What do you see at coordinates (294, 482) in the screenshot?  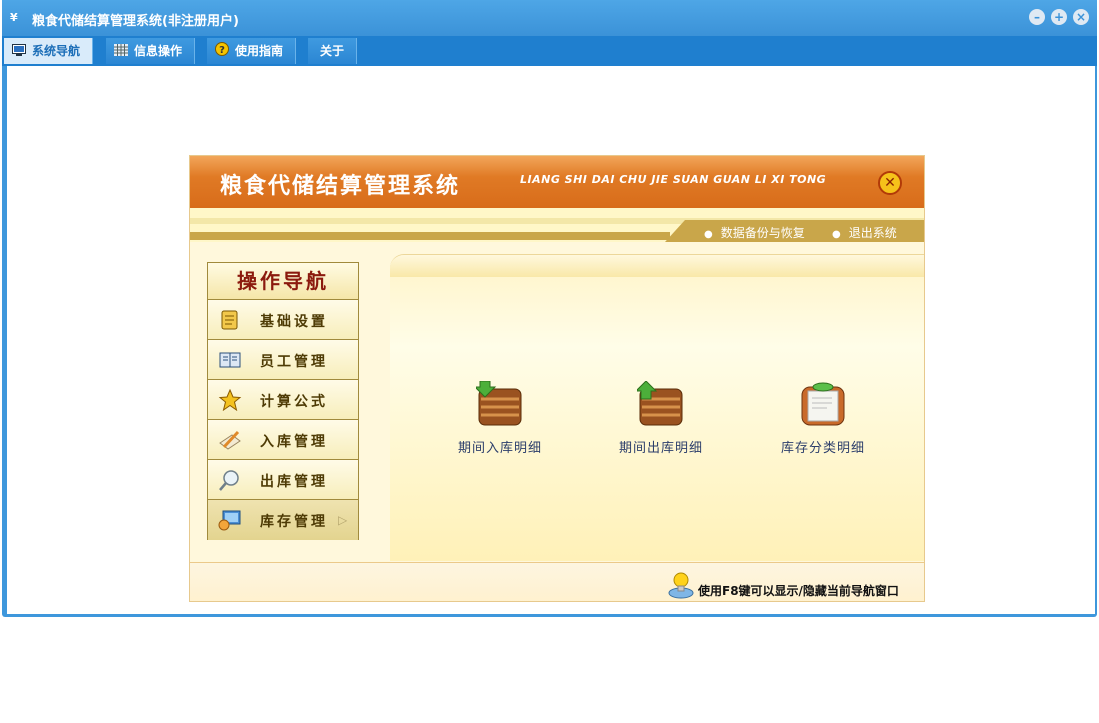 I see `nav-label: 出库管理` at bounding box center [294, 482].